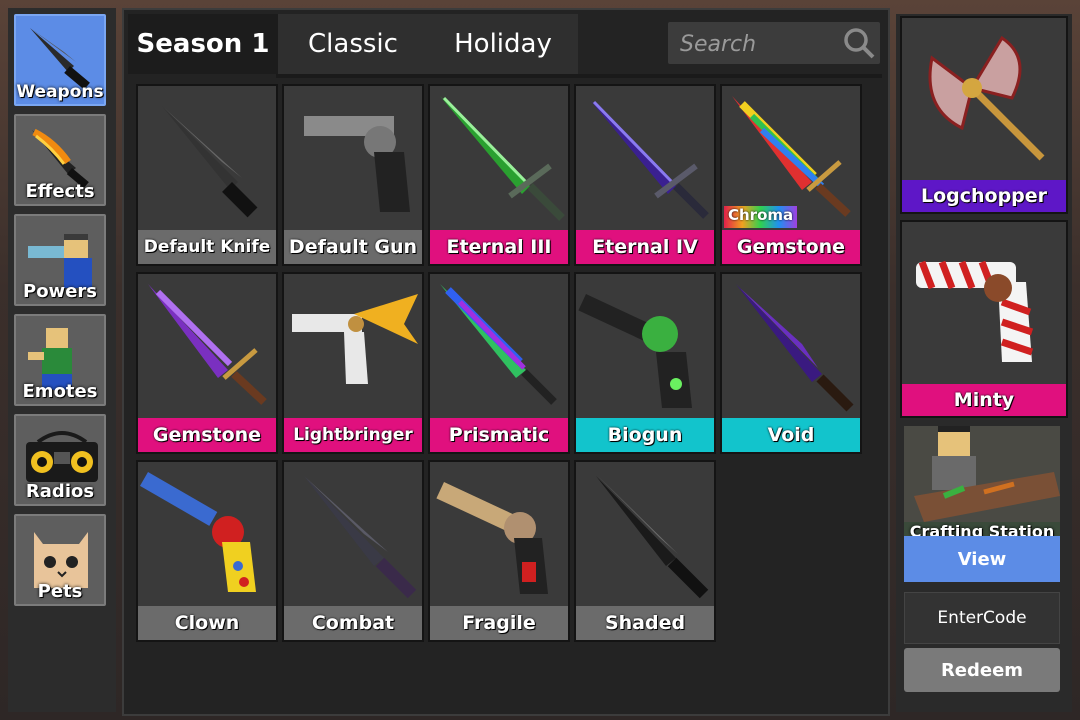 The height and width of the screenshot is (720, 1080). Describe the element at coordinates (791, 435) in the screenshot. I see `item-name: Void` at that location.